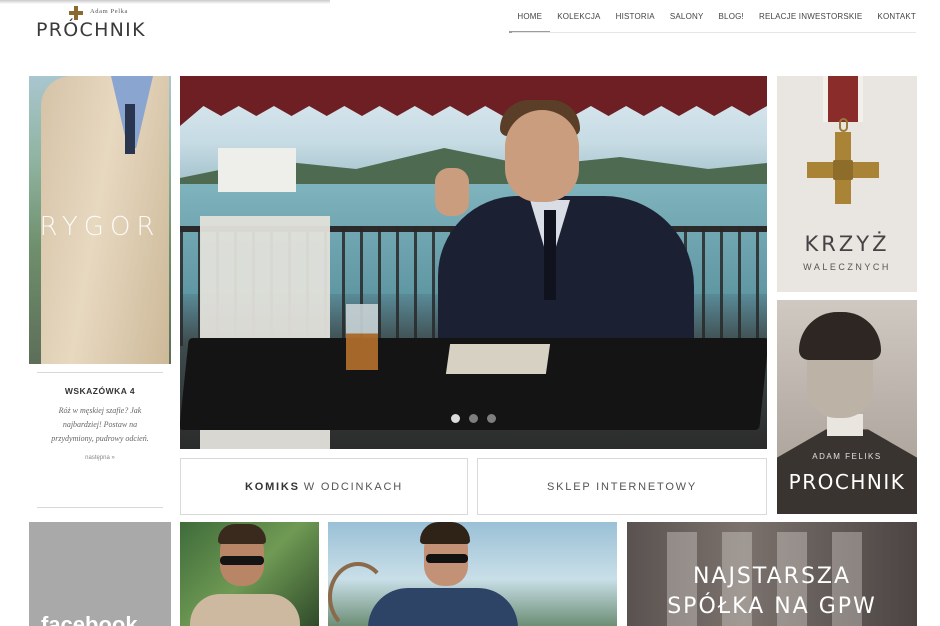 The height and width of the screenshot is (626, 940). What do you see at coordinates (130, 129) in the screenshot?
I see `tie-image` at bounding box center [130, 129].